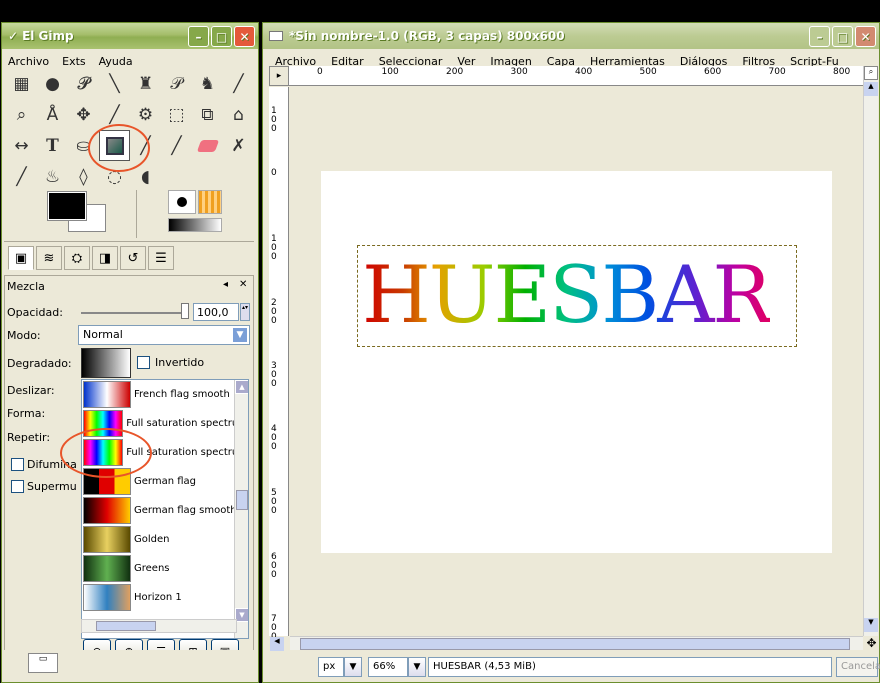  I want to click on eraser-icon, so click(207, 145).